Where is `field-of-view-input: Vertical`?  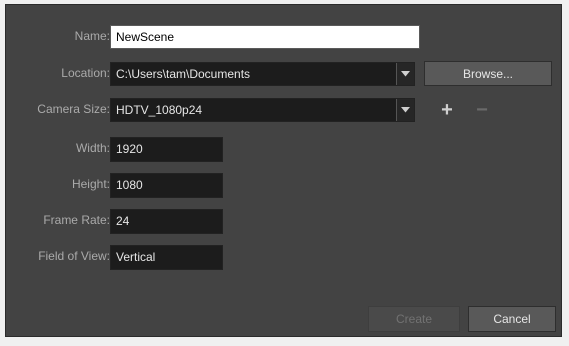
field-of-view-input: Vertical is located at coordinates (166, 257).